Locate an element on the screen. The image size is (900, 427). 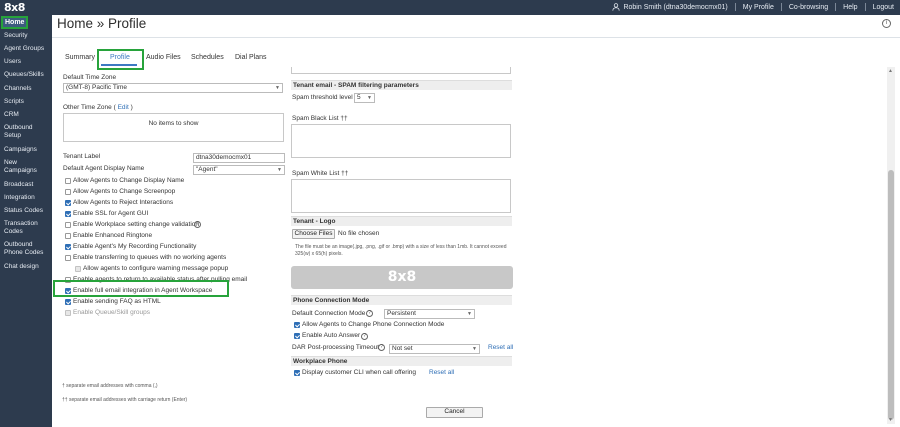
sidebar-item-scripts: Scripts is located at coordinates (27, 102).